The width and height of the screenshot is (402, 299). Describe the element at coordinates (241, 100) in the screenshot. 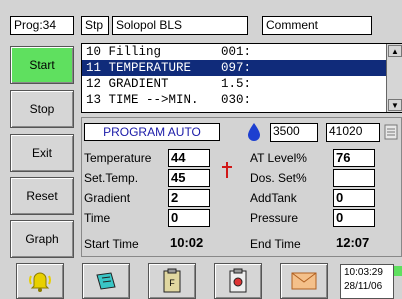

I see `step-row: 13 TIME -->MIN. 030:` at that location.